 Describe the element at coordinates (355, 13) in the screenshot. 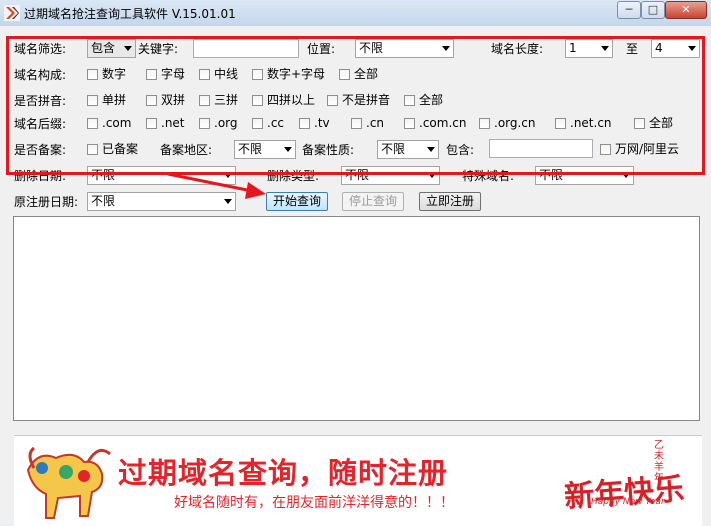

I see `title-bar: 过期域名抢注查询工具软件 V.15.01.01 ─ □ ✕` at that location.